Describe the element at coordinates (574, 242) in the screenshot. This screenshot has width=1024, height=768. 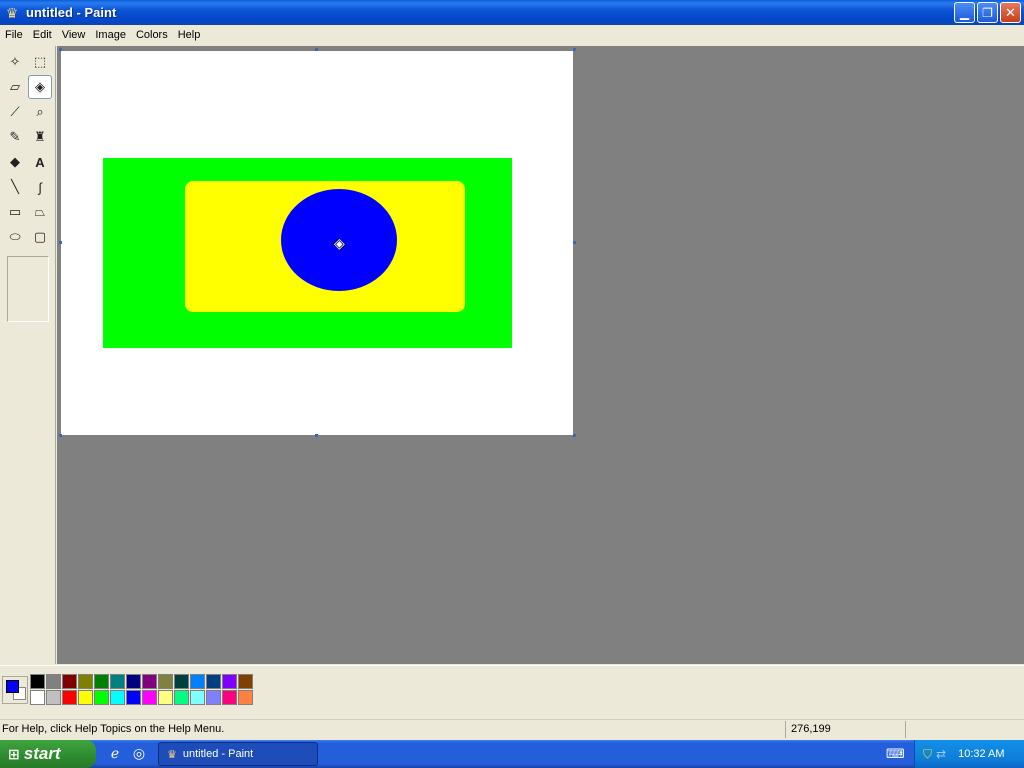
I see `resize-handle-right` at that location.